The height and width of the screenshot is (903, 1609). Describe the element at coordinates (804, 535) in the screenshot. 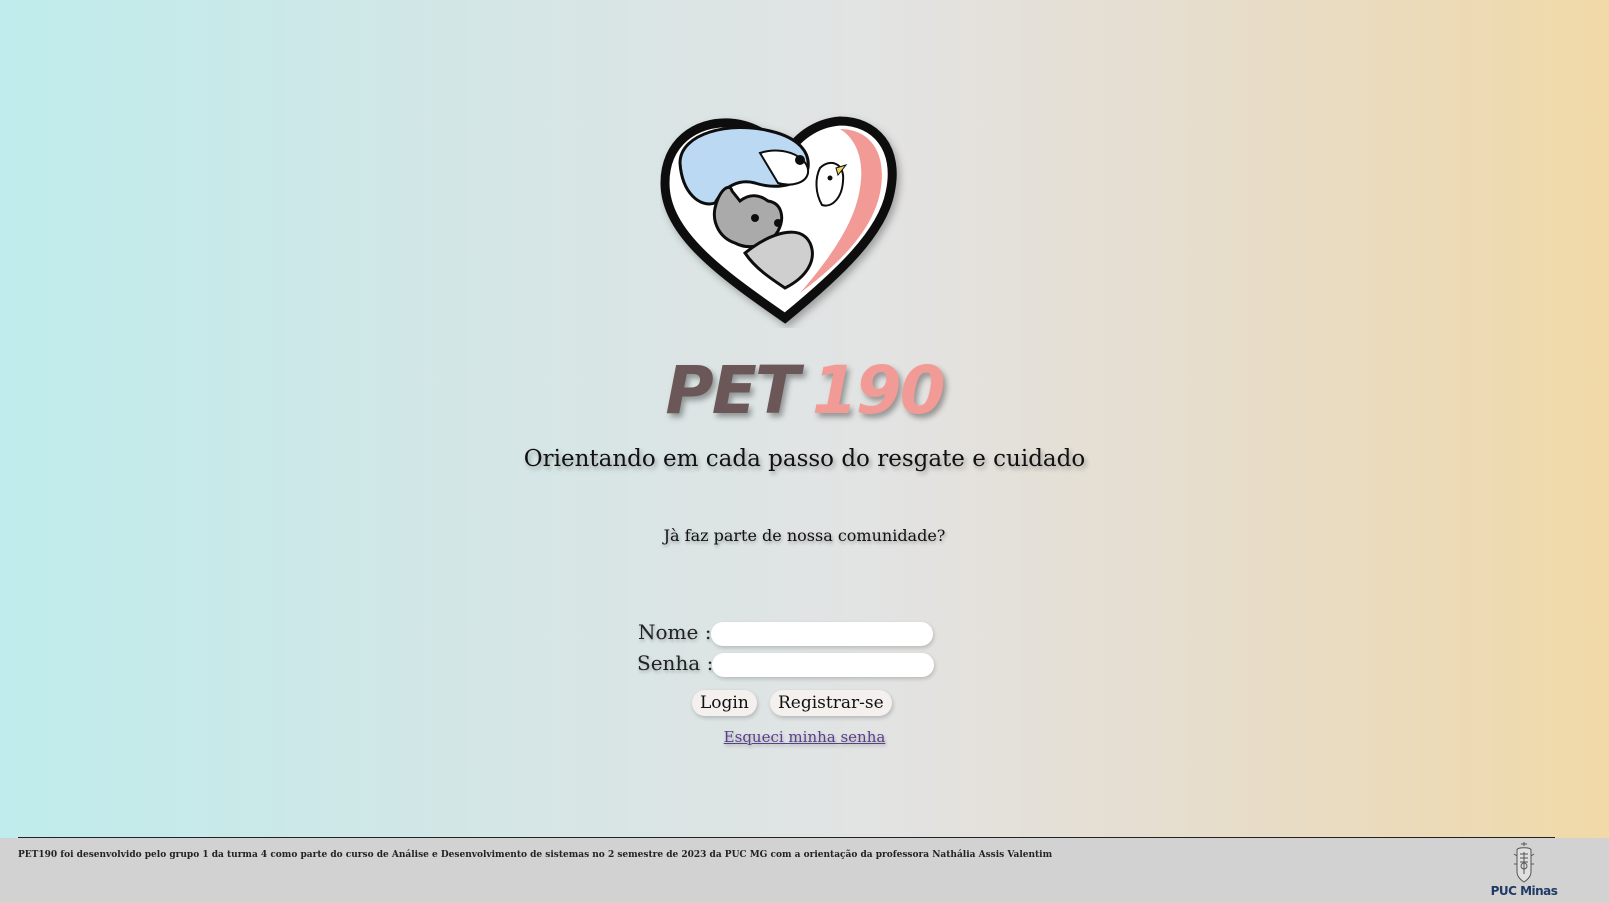

I see `community-question: Jà faz parte de nossa comunidade?` at that location.